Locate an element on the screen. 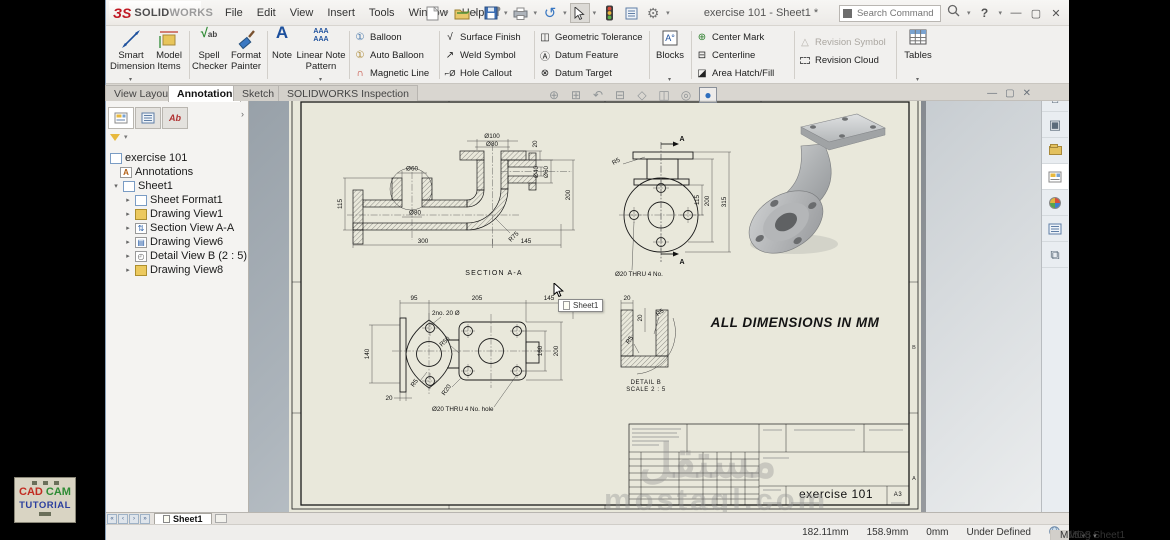  help-caret: ▾ is located at coordinates (1000, 13).